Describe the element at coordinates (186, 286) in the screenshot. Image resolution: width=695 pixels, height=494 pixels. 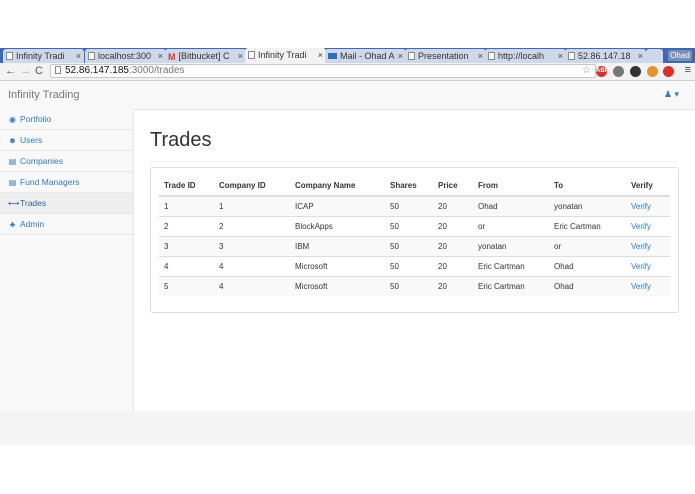
I see `cell-trade-id: 5` at that location.